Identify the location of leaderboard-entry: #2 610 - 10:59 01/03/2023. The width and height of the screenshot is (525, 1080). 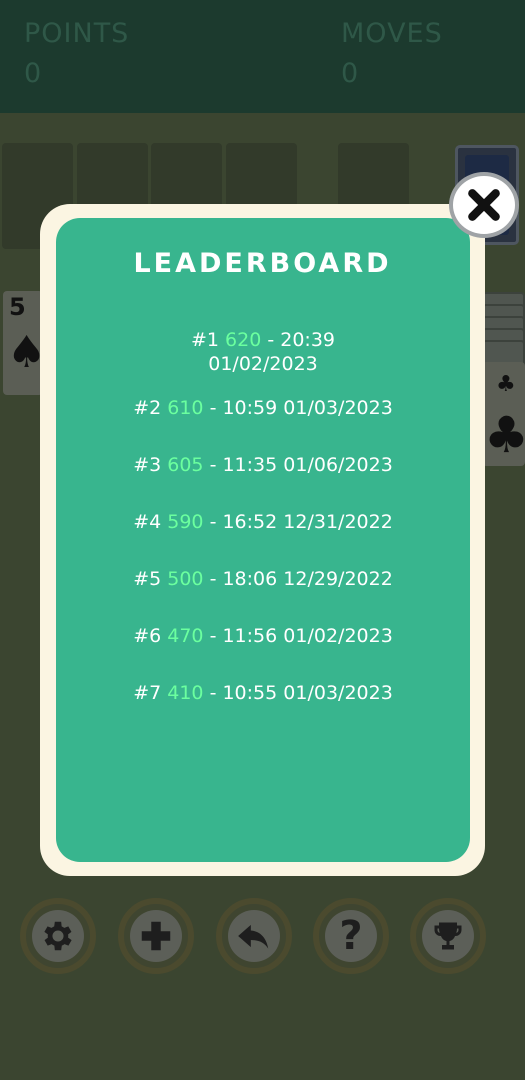
(263, 408).